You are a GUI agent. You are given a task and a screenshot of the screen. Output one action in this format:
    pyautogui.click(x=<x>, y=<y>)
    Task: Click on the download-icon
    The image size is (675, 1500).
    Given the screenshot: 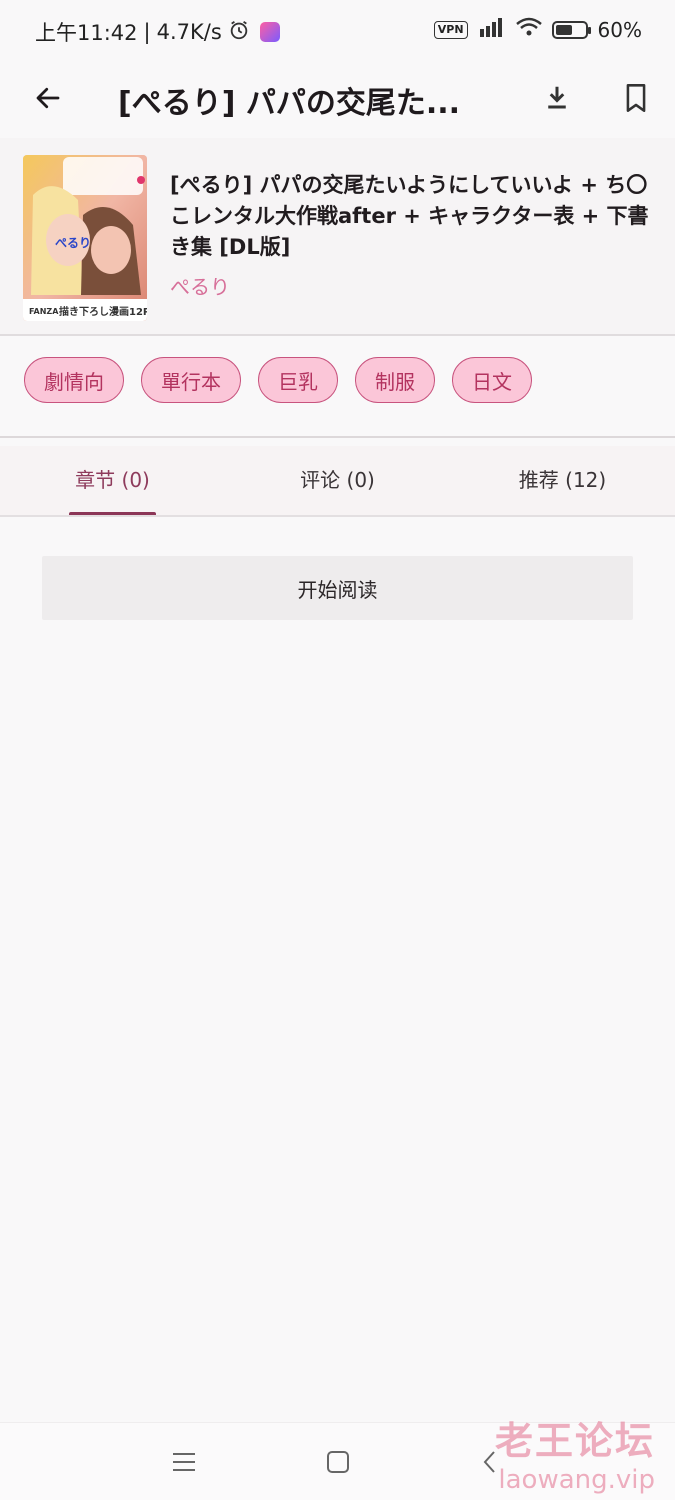 What is the action you would take?
    pyautogui.click(x=557, y=97)
    